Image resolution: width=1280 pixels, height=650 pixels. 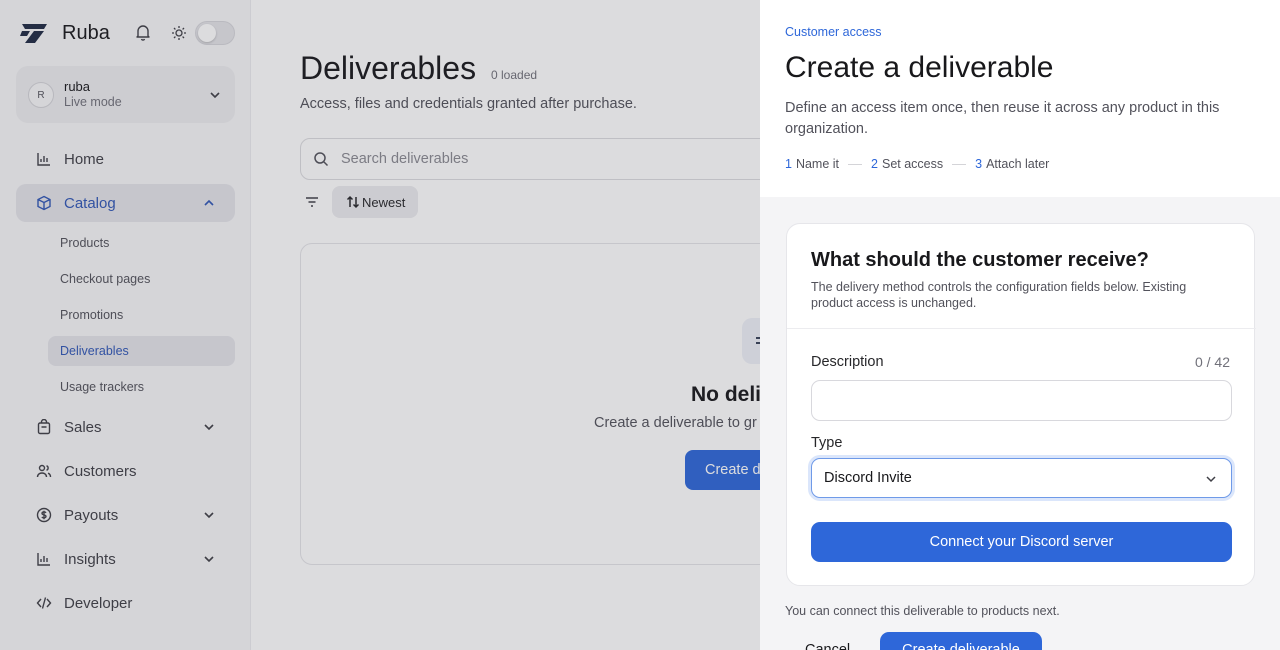 What do you see at coordinates (1212, 362) in the screenshot?
I see `description-counter: 0 / 42` at bounding box center [1212, 362].